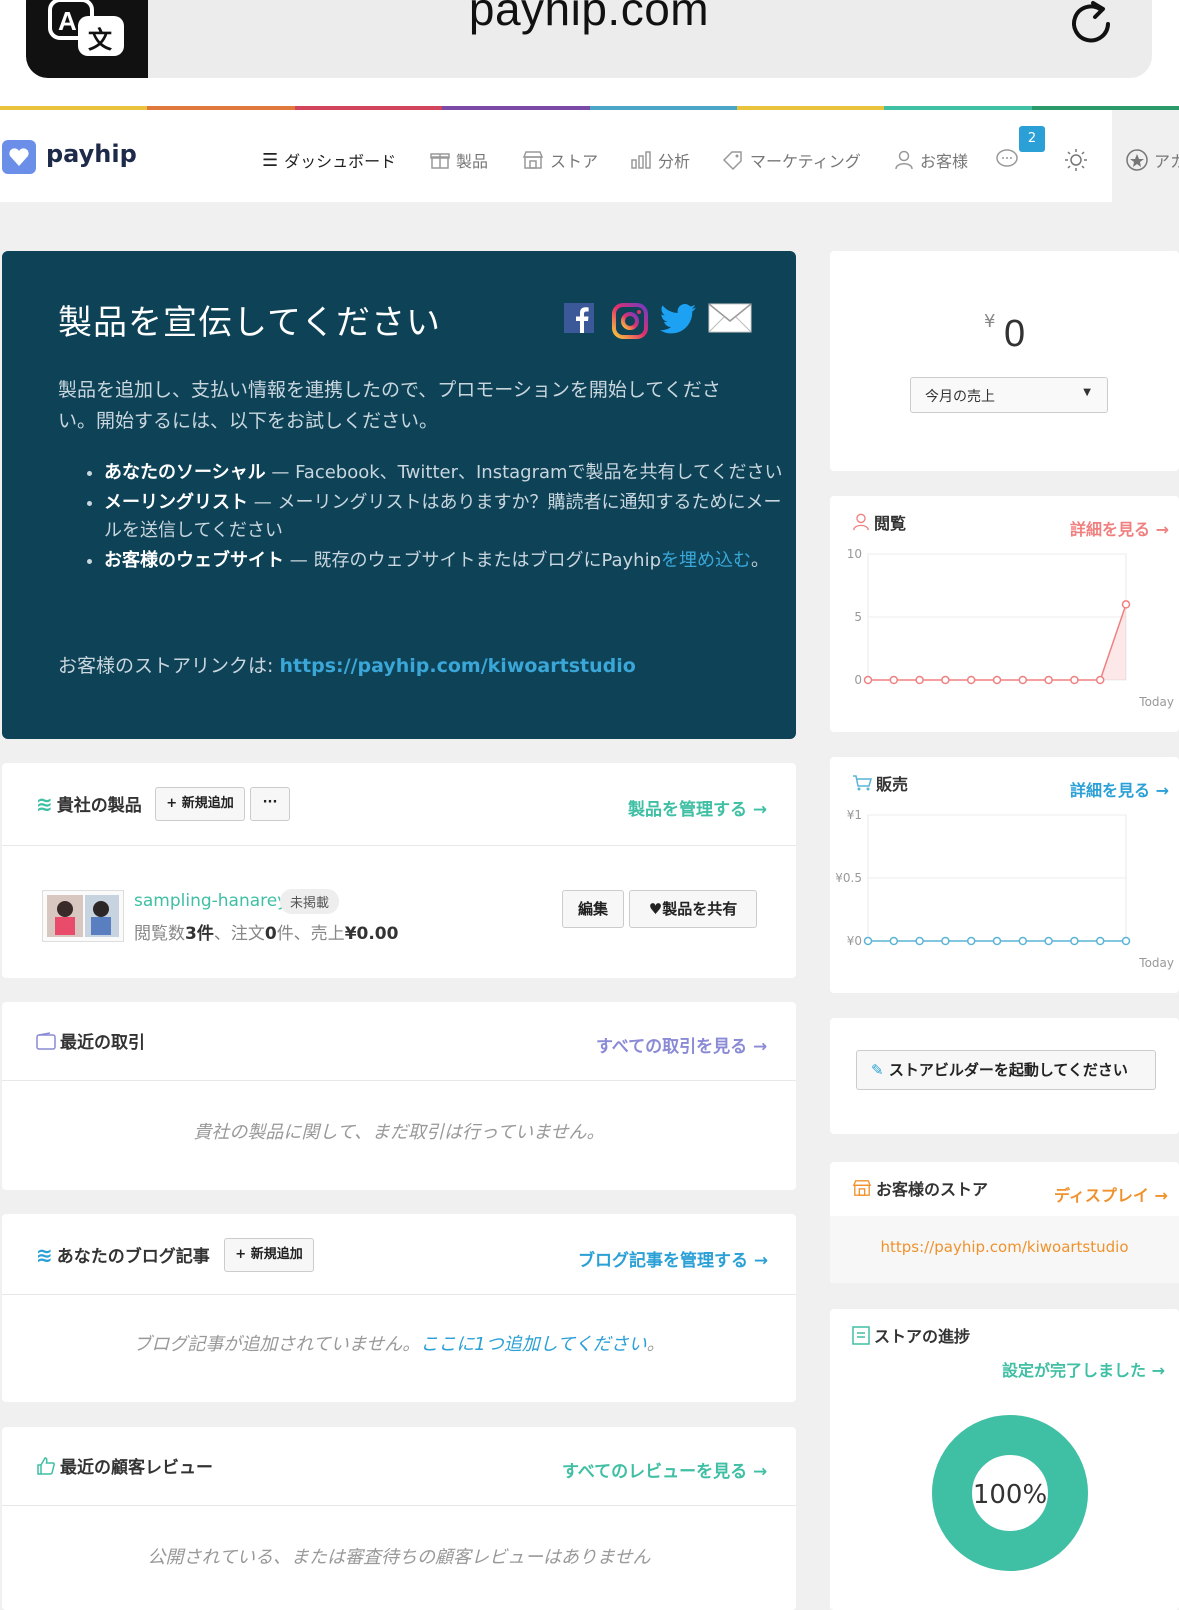 This screenshot has height=1610, width=1179. I want to click on embed-link: を埋め込む, so click(706, 560).